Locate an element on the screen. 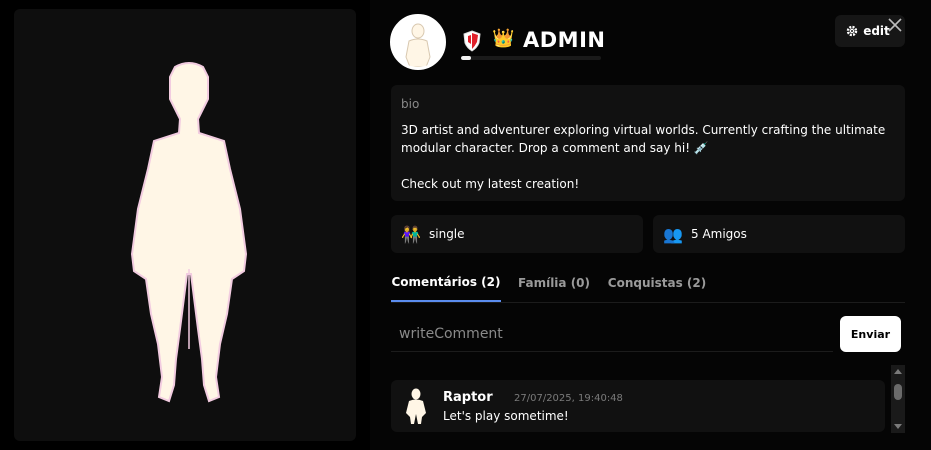  xp-progress-bar is located at coordinates (531, 58).